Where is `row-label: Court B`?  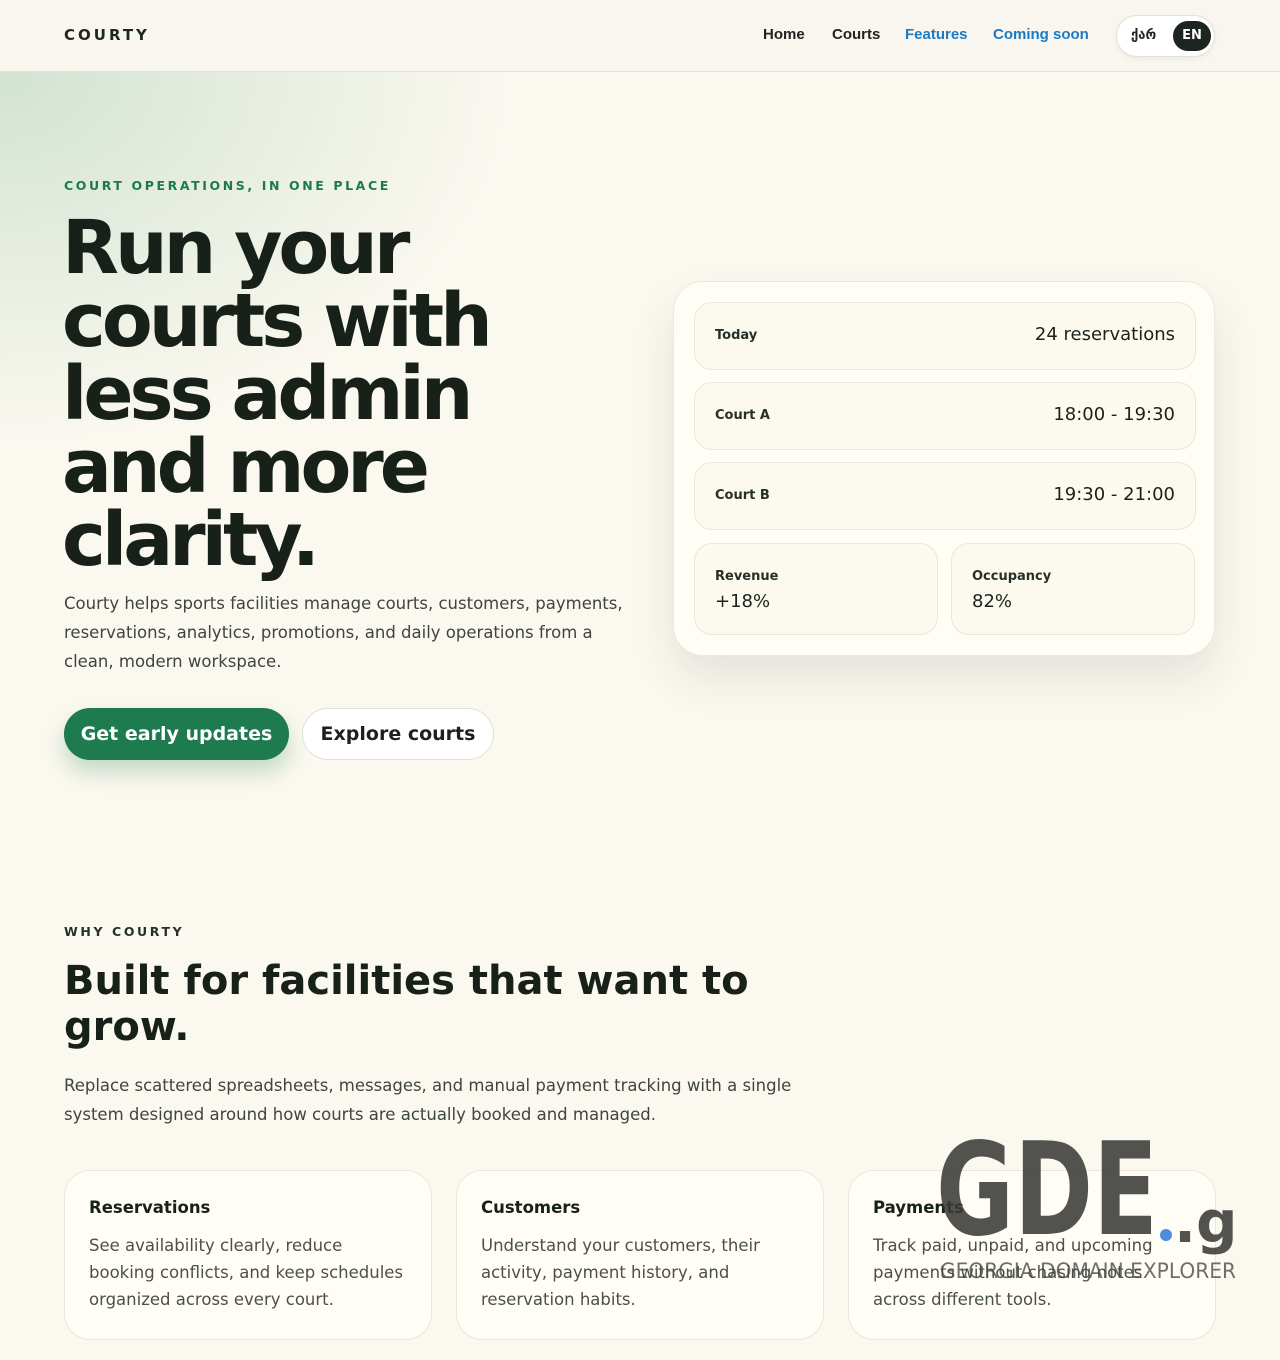 row-label: Court B is located at coordinates (742, 495).